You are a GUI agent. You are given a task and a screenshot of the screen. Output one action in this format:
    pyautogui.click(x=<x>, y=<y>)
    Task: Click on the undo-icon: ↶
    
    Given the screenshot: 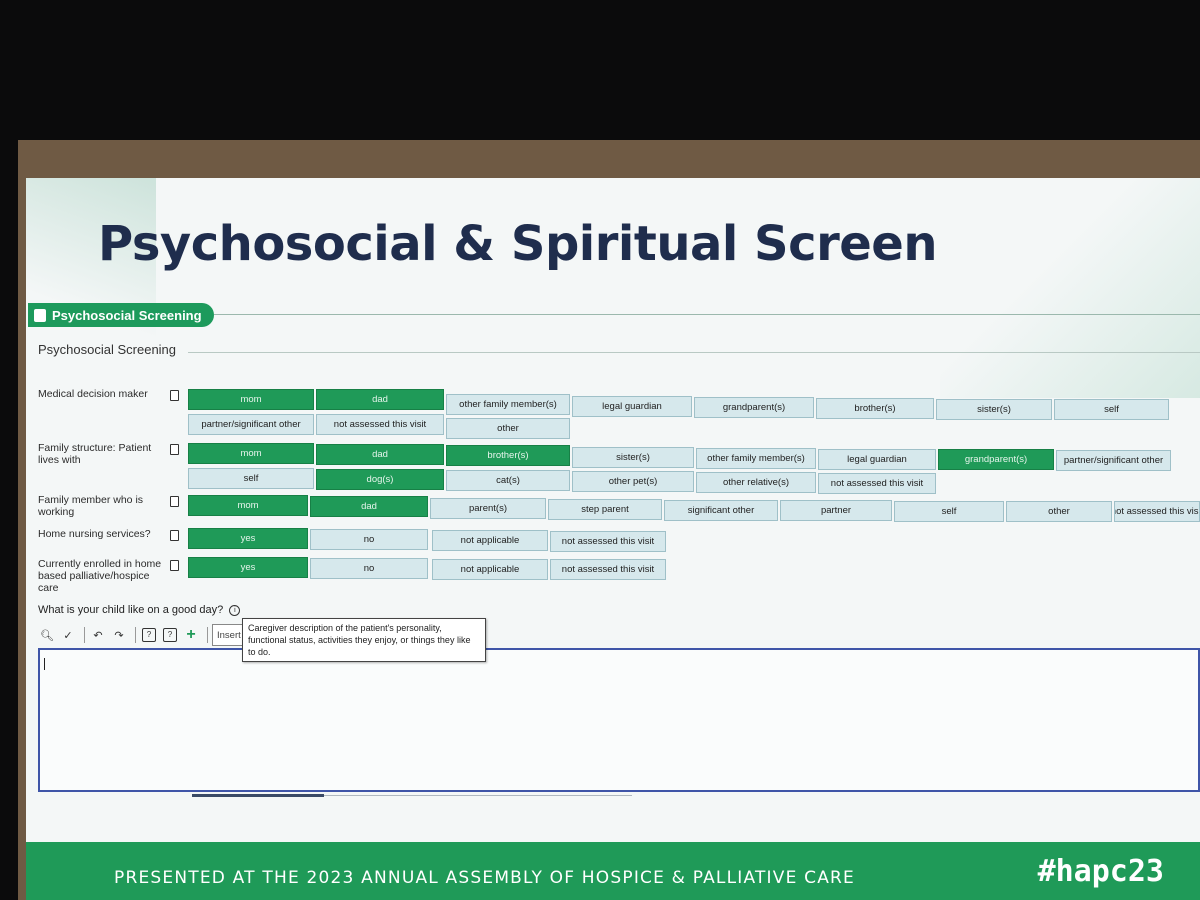 What is the action you would take?
    pyautogui.click(x=98, y=635)
    